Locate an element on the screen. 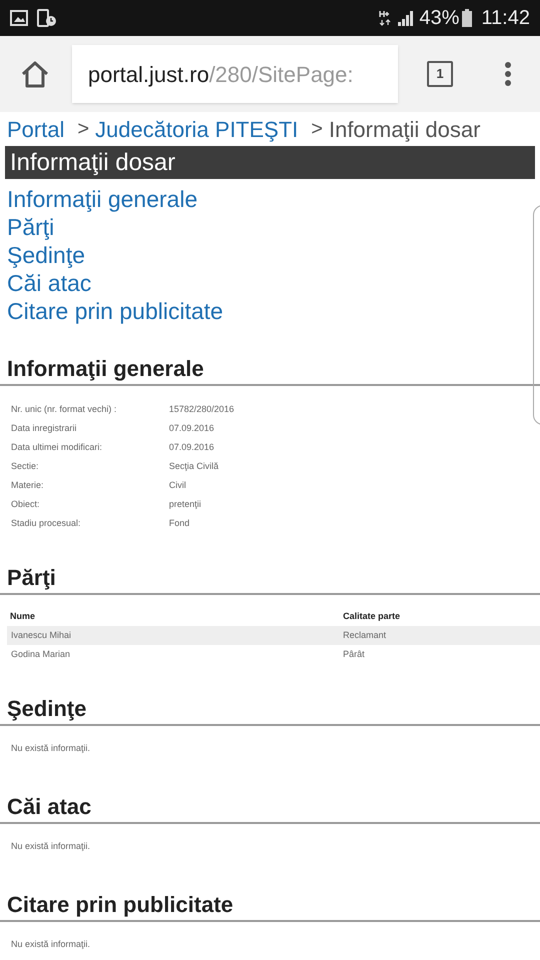 The image size is (540, 960). breadcrumb-current: Informaţii dosar is located at coordinates (404, 130).